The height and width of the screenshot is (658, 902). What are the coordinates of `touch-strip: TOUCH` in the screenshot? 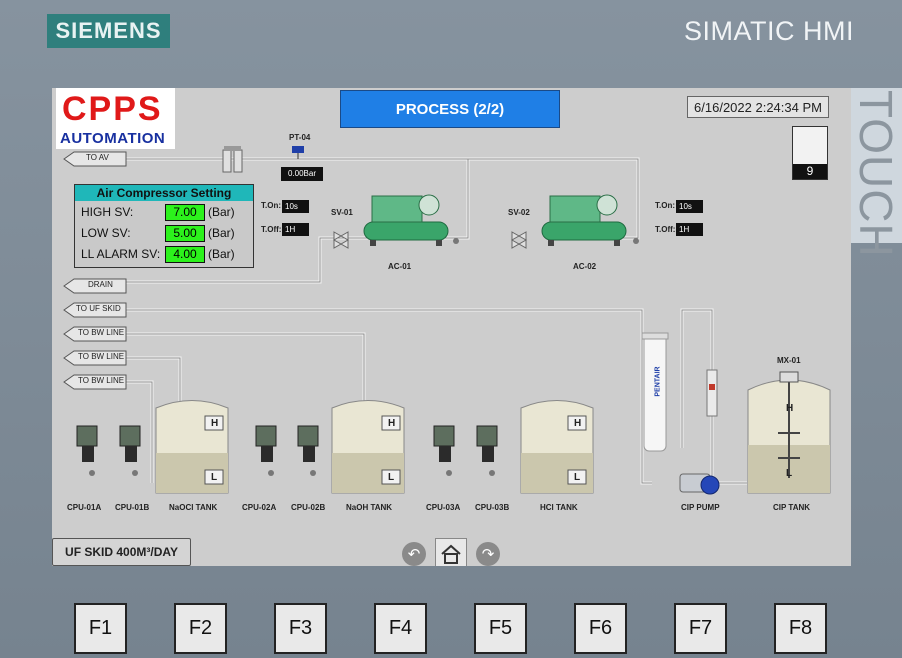 It's located at (876, 173).